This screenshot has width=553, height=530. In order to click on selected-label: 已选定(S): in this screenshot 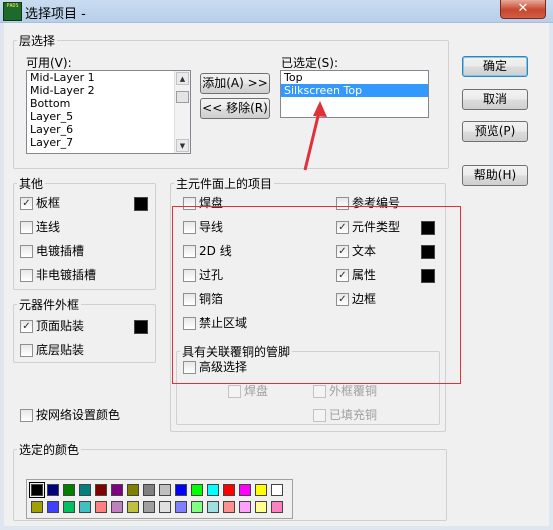, I will do `click(310, 63)`.